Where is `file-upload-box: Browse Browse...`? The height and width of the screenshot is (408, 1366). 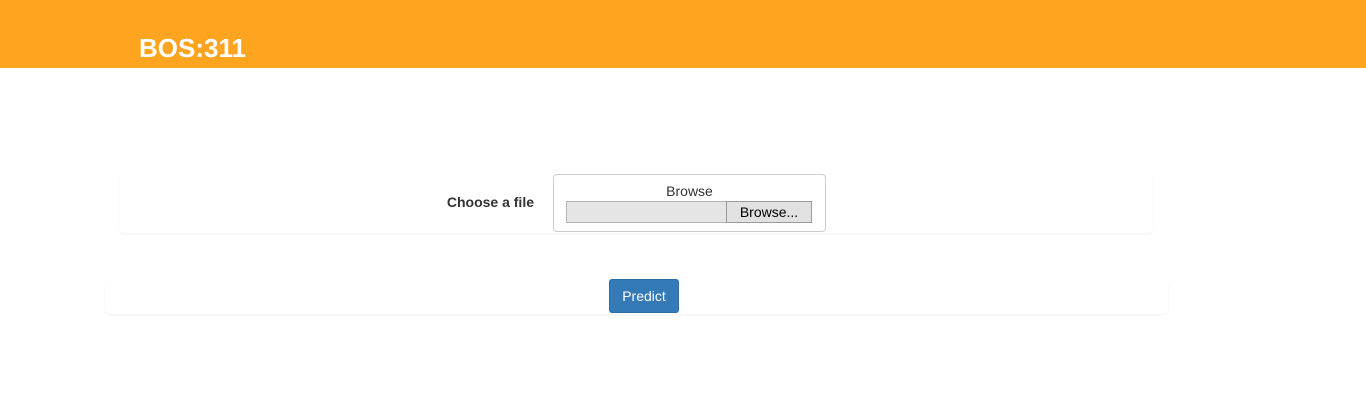 file-upload-box: Browse Browse... is located at coordinates (689, 203).